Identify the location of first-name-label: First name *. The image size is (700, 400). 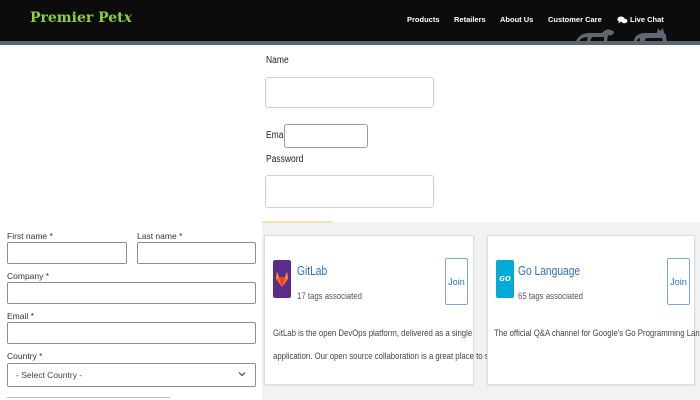
(30, 236).